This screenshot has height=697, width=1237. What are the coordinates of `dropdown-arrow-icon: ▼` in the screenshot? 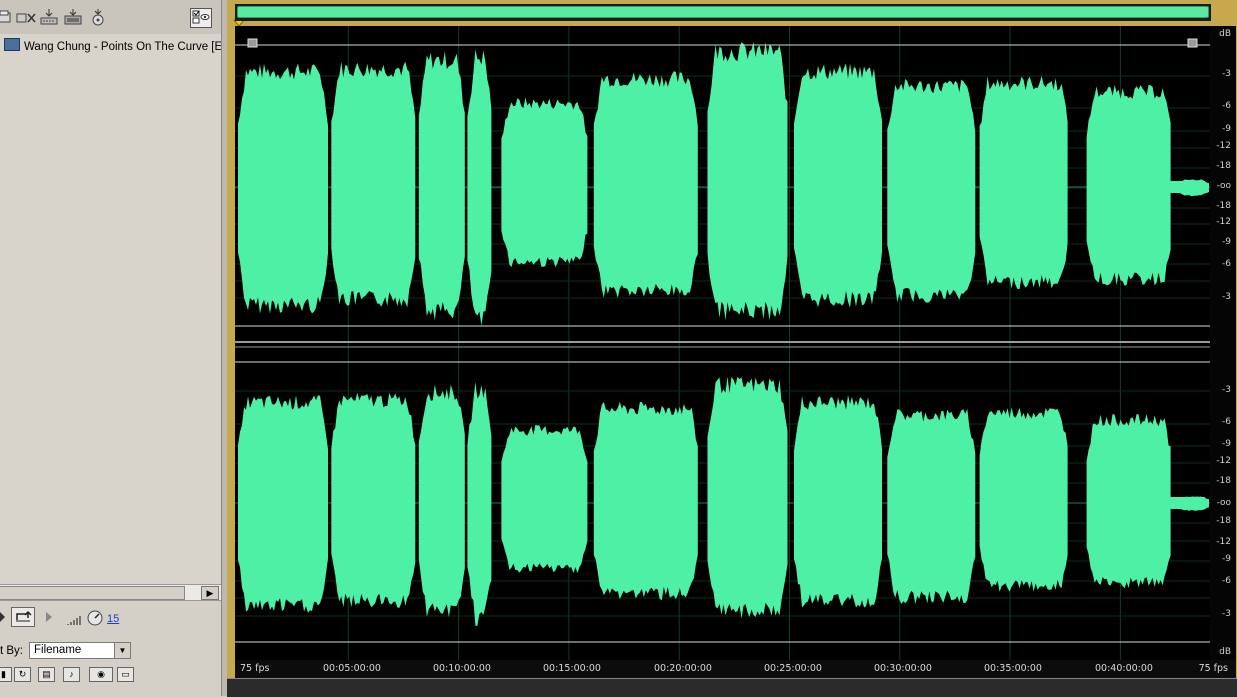 It's located at (122, 650).